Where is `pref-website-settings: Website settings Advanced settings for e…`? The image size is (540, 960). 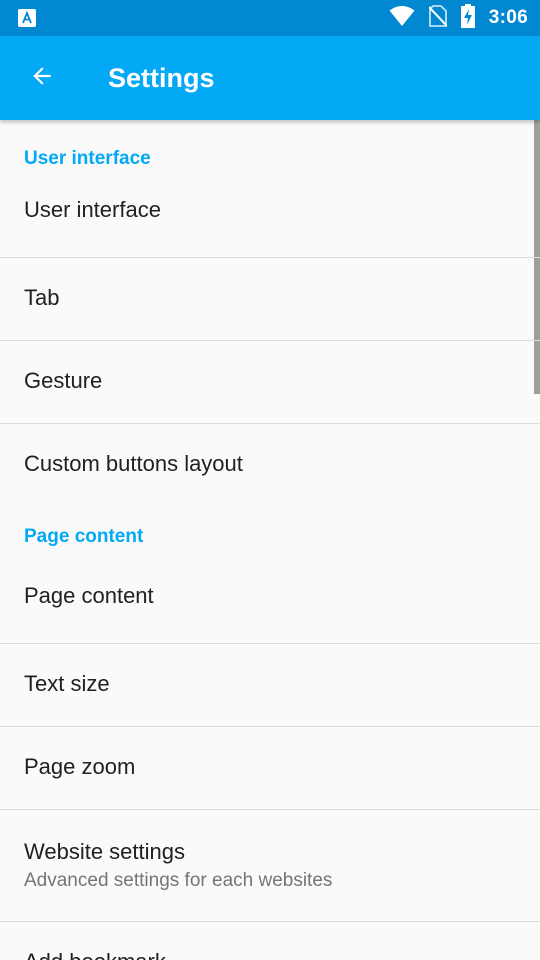
pref-website-settings: Website settings Advanced settings for e… is located at coordinates (270, 865).